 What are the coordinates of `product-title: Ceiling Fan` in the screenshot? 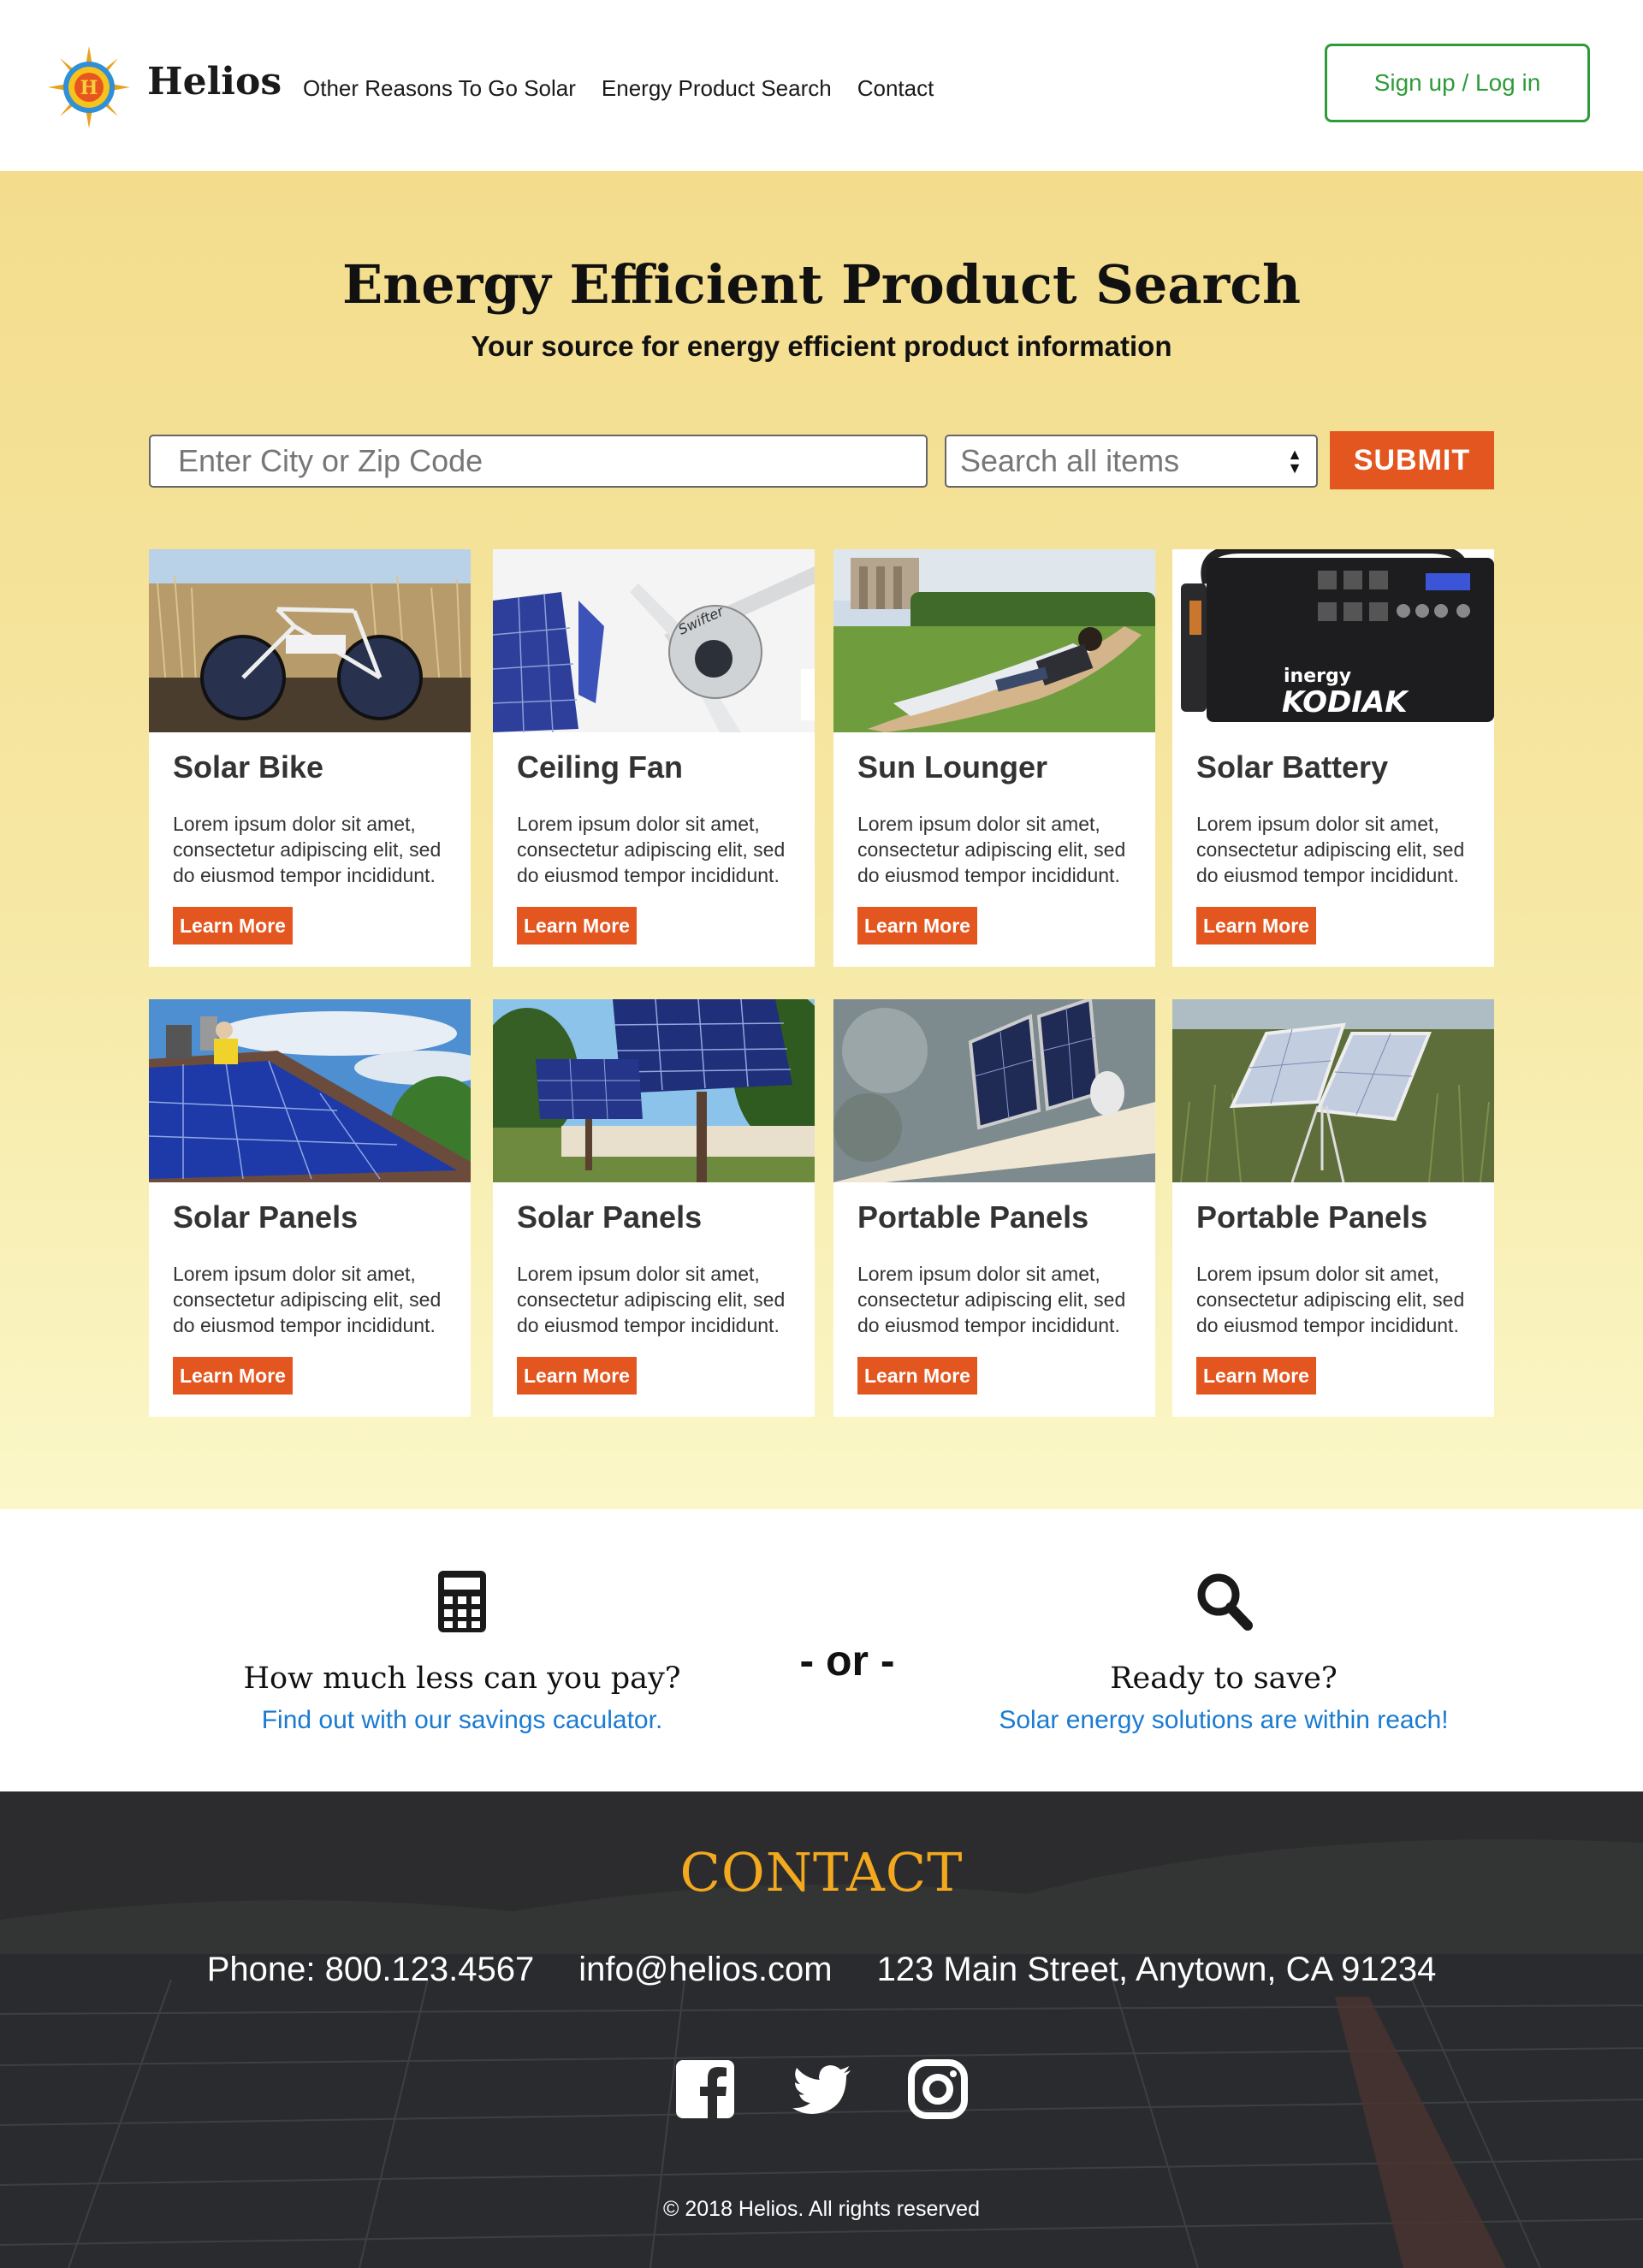 It's located at (600, 767).